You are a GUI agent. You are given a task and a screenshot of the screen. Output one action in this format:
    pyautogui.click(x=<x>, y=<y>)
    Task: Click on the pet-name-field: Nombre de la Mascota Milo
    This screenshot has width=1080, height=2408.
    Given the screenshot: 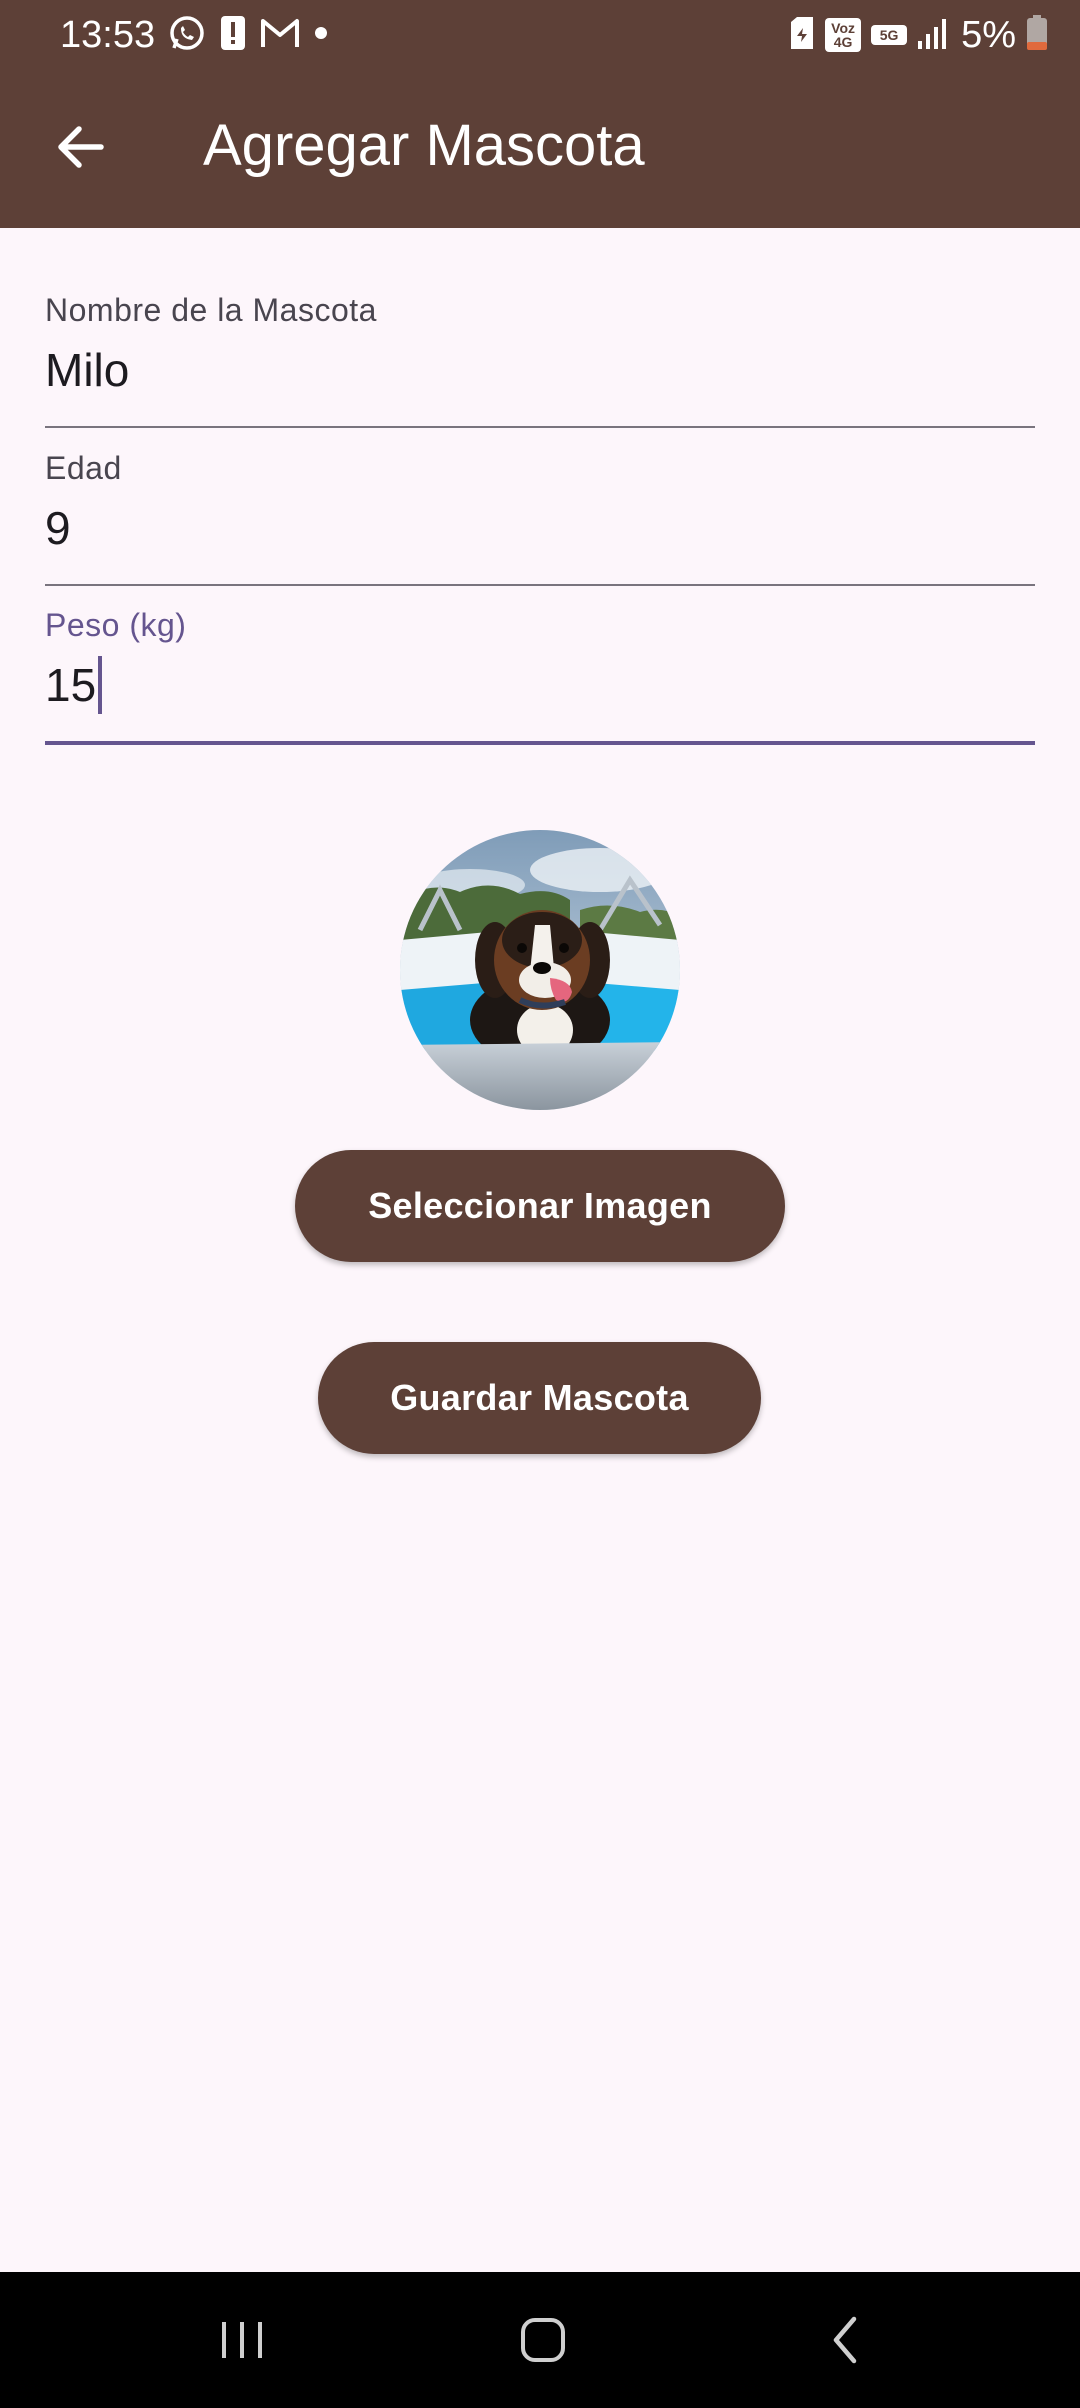 What is the action you would take?
    pyautogui.click(x=540, y=360)
    